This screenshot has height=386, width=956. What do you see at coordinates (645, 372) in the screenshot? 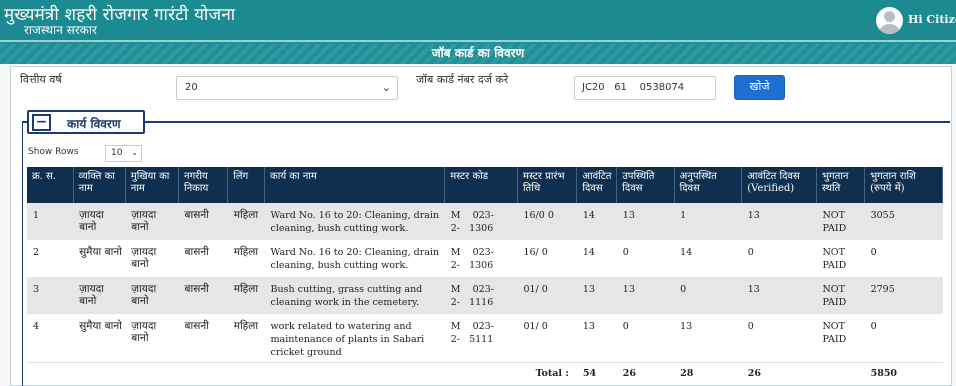
I see `total-present: 26` at bounding box center [645, 372].